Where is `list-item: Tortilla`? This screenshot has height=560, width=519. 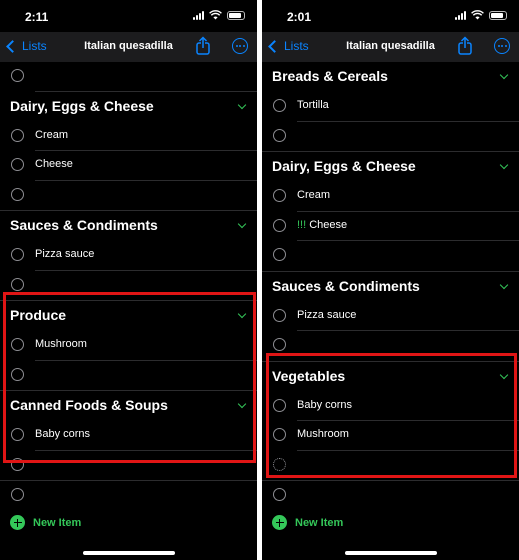
list-item: Tortilla is located at coordinates (390, 107).